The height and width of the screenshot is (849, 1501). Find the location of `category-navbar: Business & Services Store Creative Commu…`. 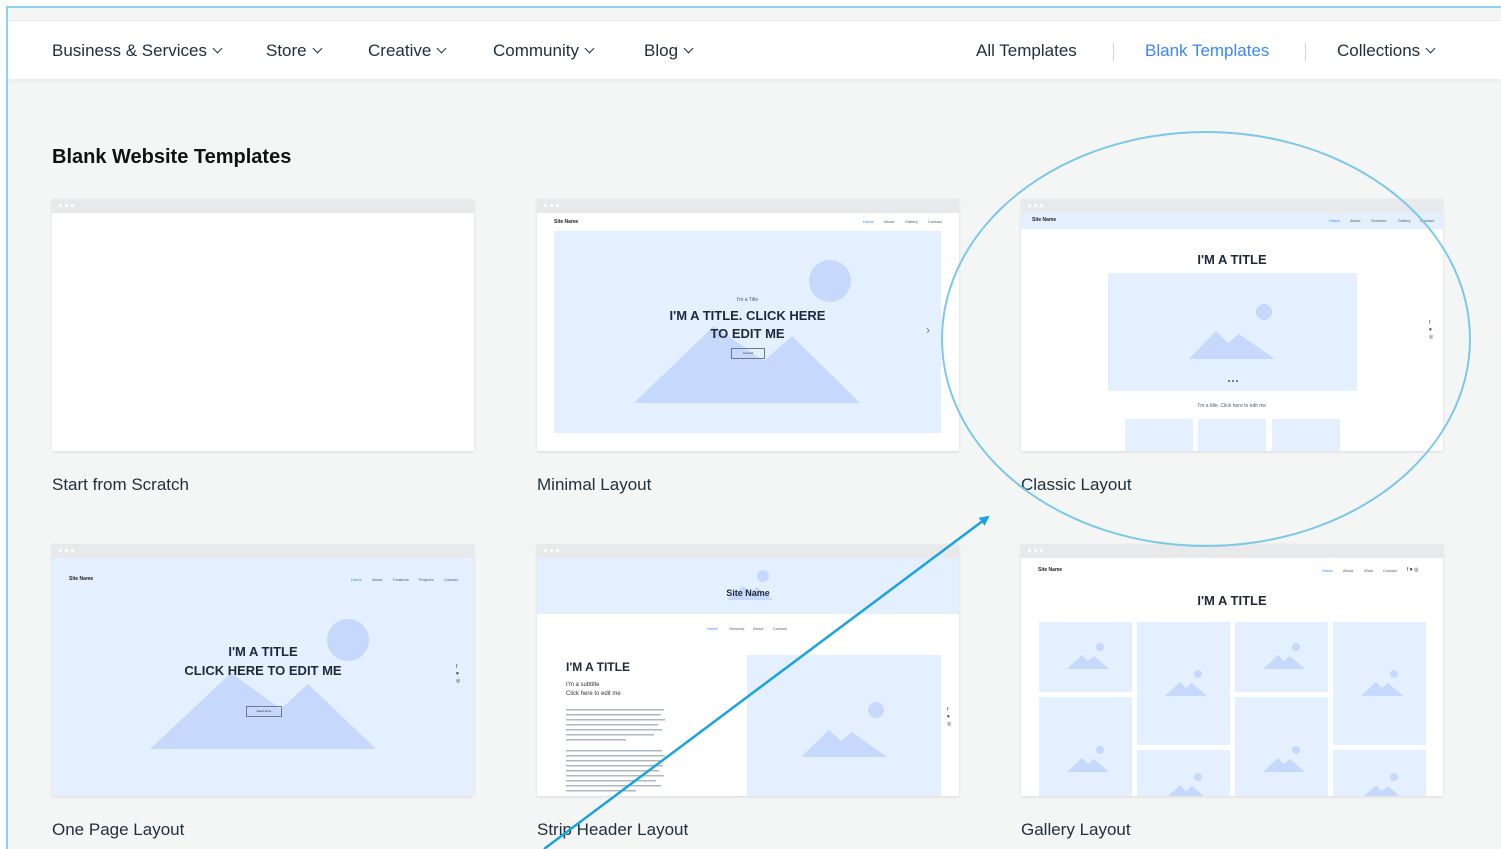

category-navbar: Business & Services Store Creative Commu… is located at coordinates (754, 49).